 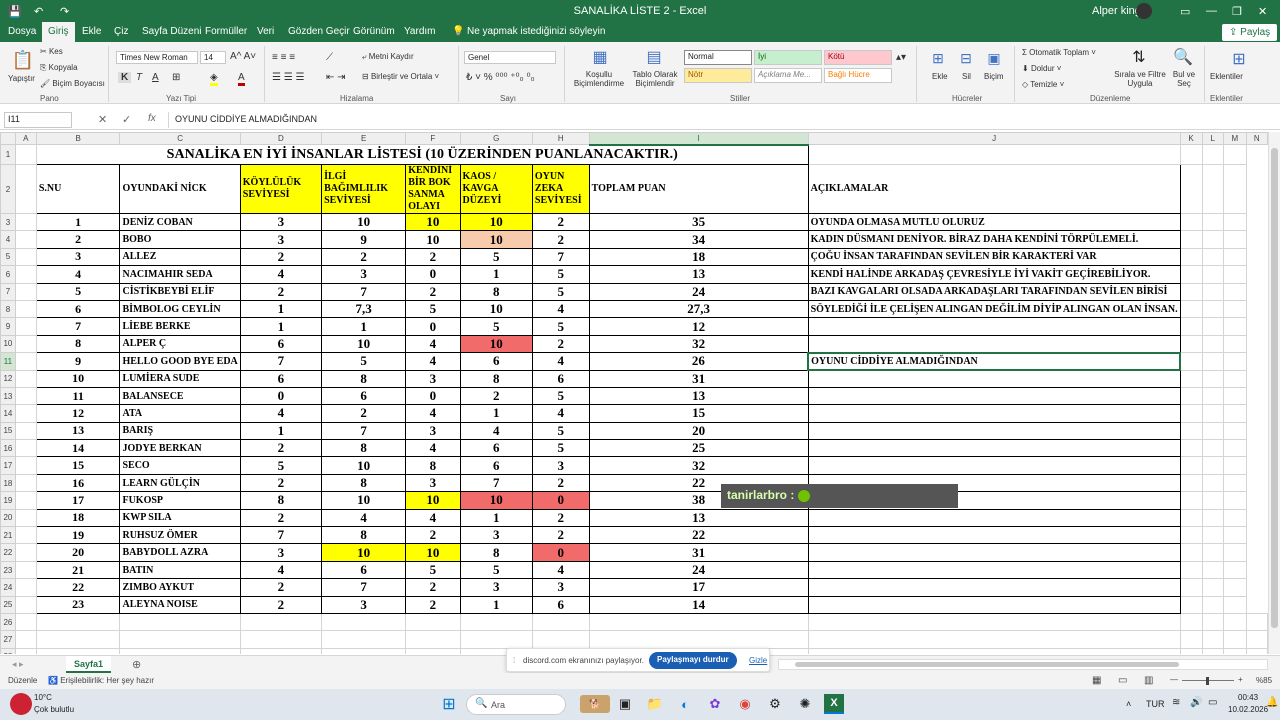 What do you see at coordinates (180, 535) in the screenshot?
I see `cell-nick: RUHSUZ ÖMER` at bounding box center [180, 535].